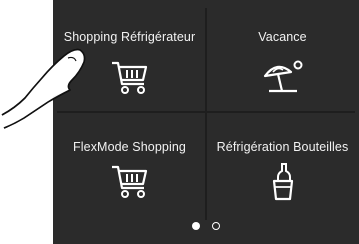 This screenshot has height=244, width=359. Describe the element at coordinates (282, 37) in the screenshot. I see `tile-label: Vacance` at that location.